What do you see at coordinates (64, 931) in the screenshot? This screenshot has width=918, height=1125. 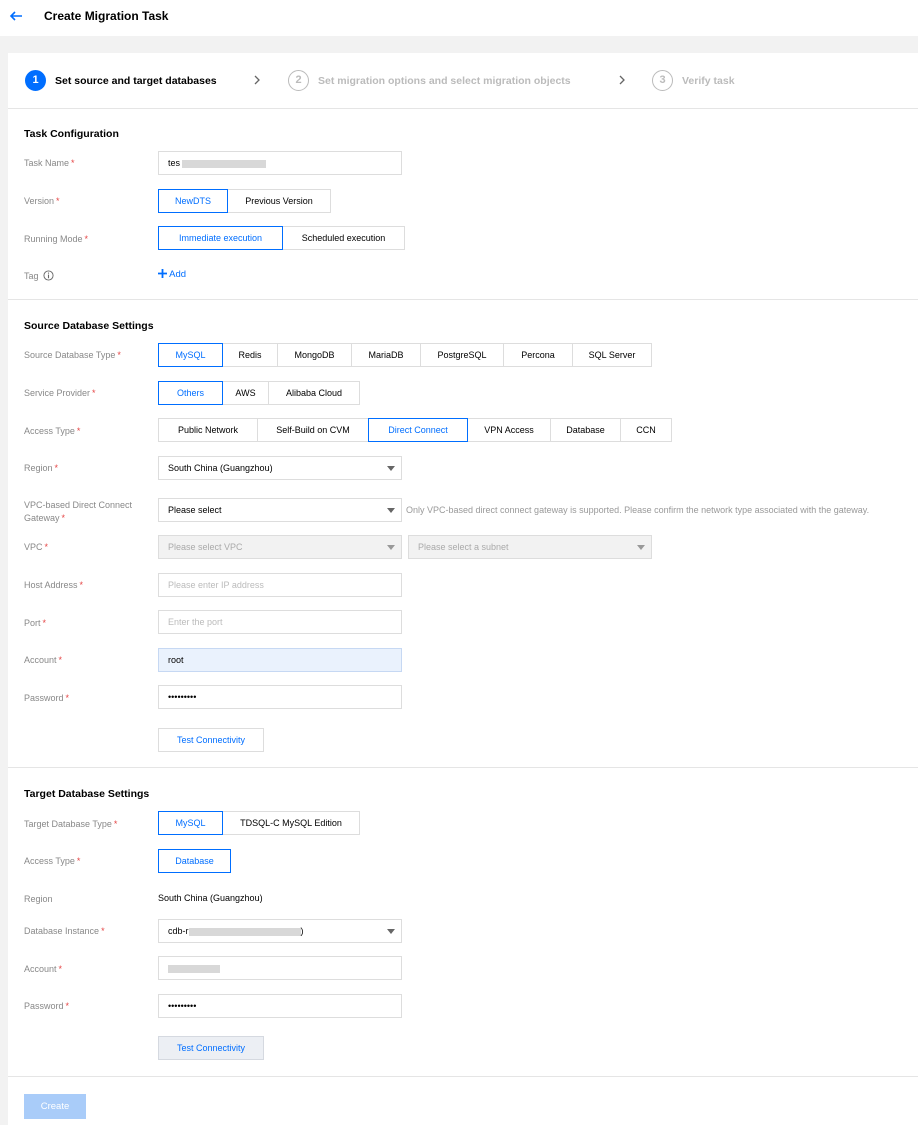 I see `database-instance-label: Database Instance *` at bounding box center [64, 931].